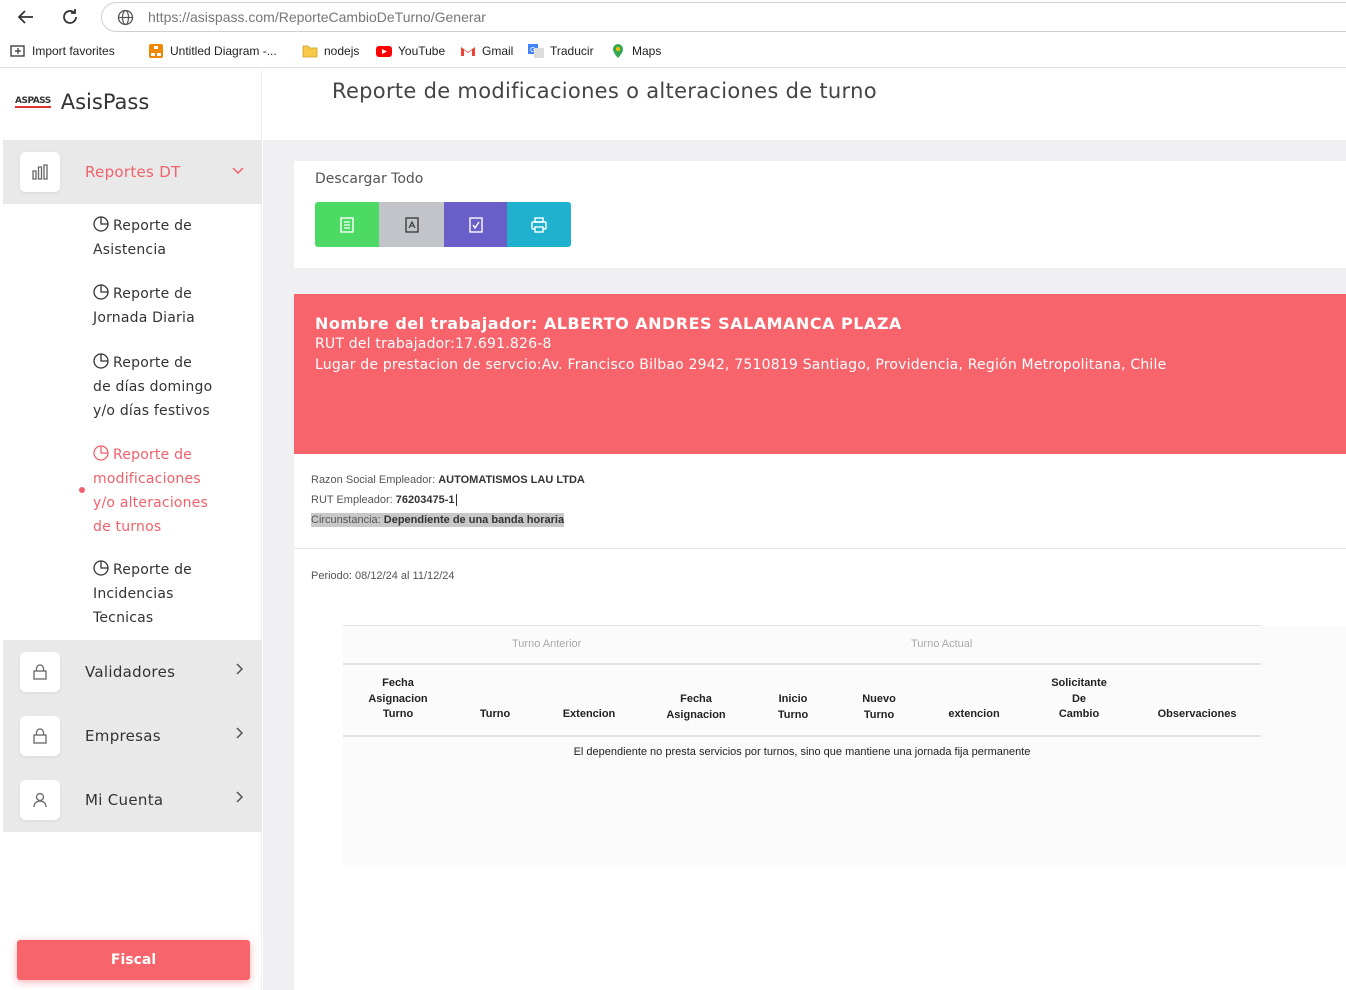 The image size is (1346, 990). Describe the element at coordinates (1079, 699) in the screenshot. I see `col-solicitante-de-cambio: Solicitante De Cambio` at that location.